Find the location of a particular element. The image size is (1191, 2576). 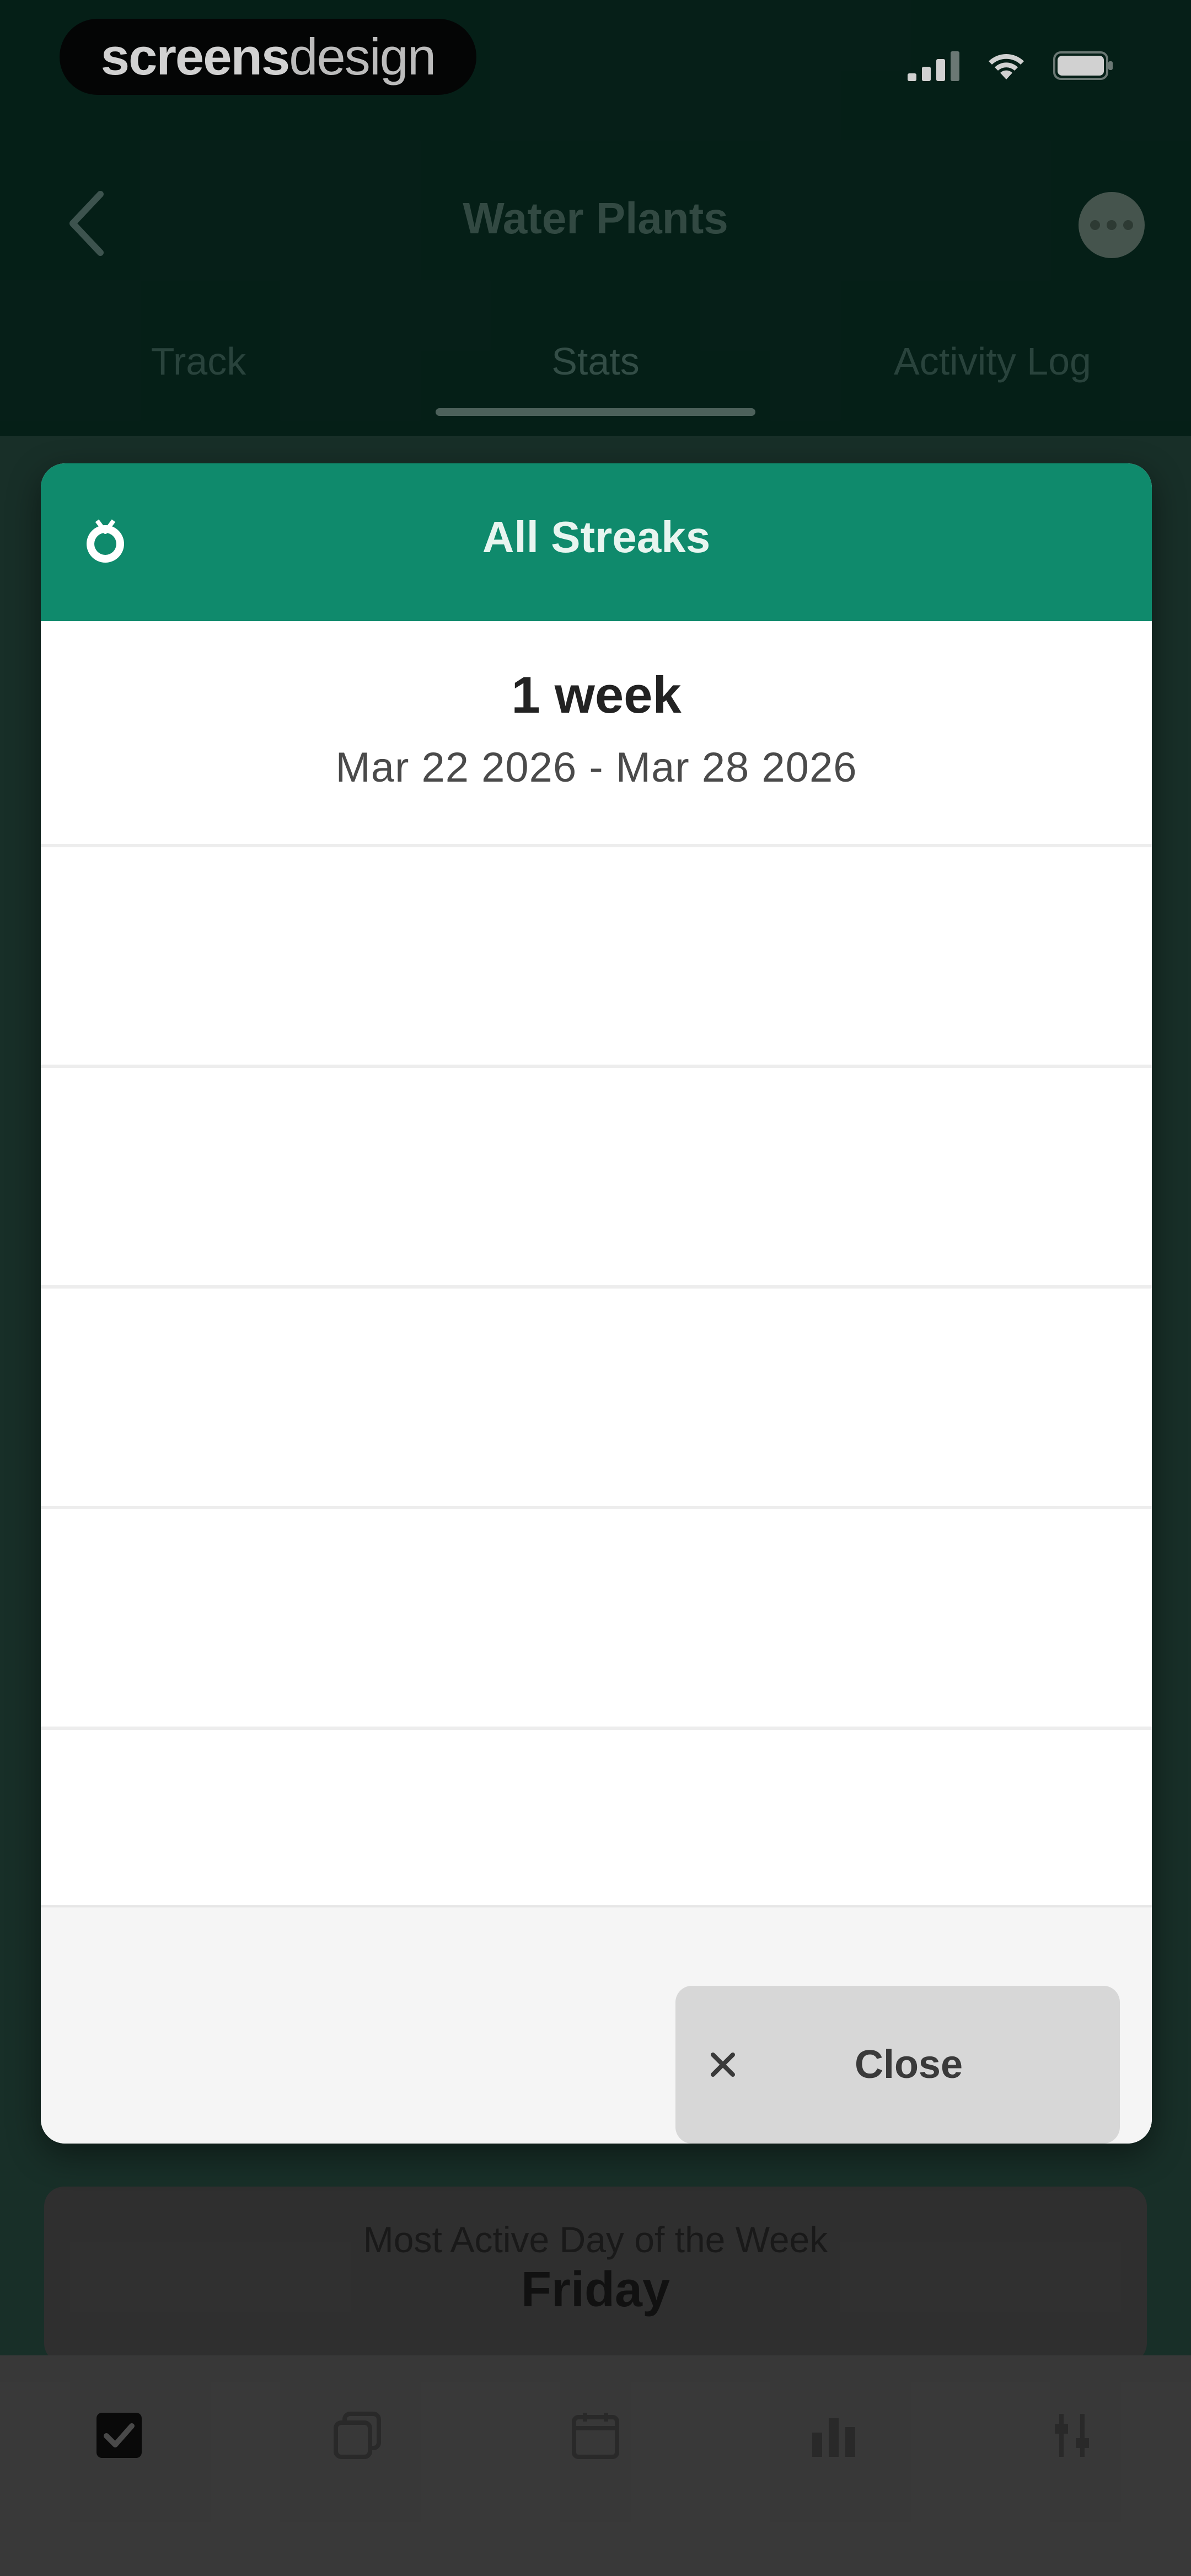

streak-row: 1 week Mar 22 2026 - Mar 28 2026 is located at coordinates (596, 734).